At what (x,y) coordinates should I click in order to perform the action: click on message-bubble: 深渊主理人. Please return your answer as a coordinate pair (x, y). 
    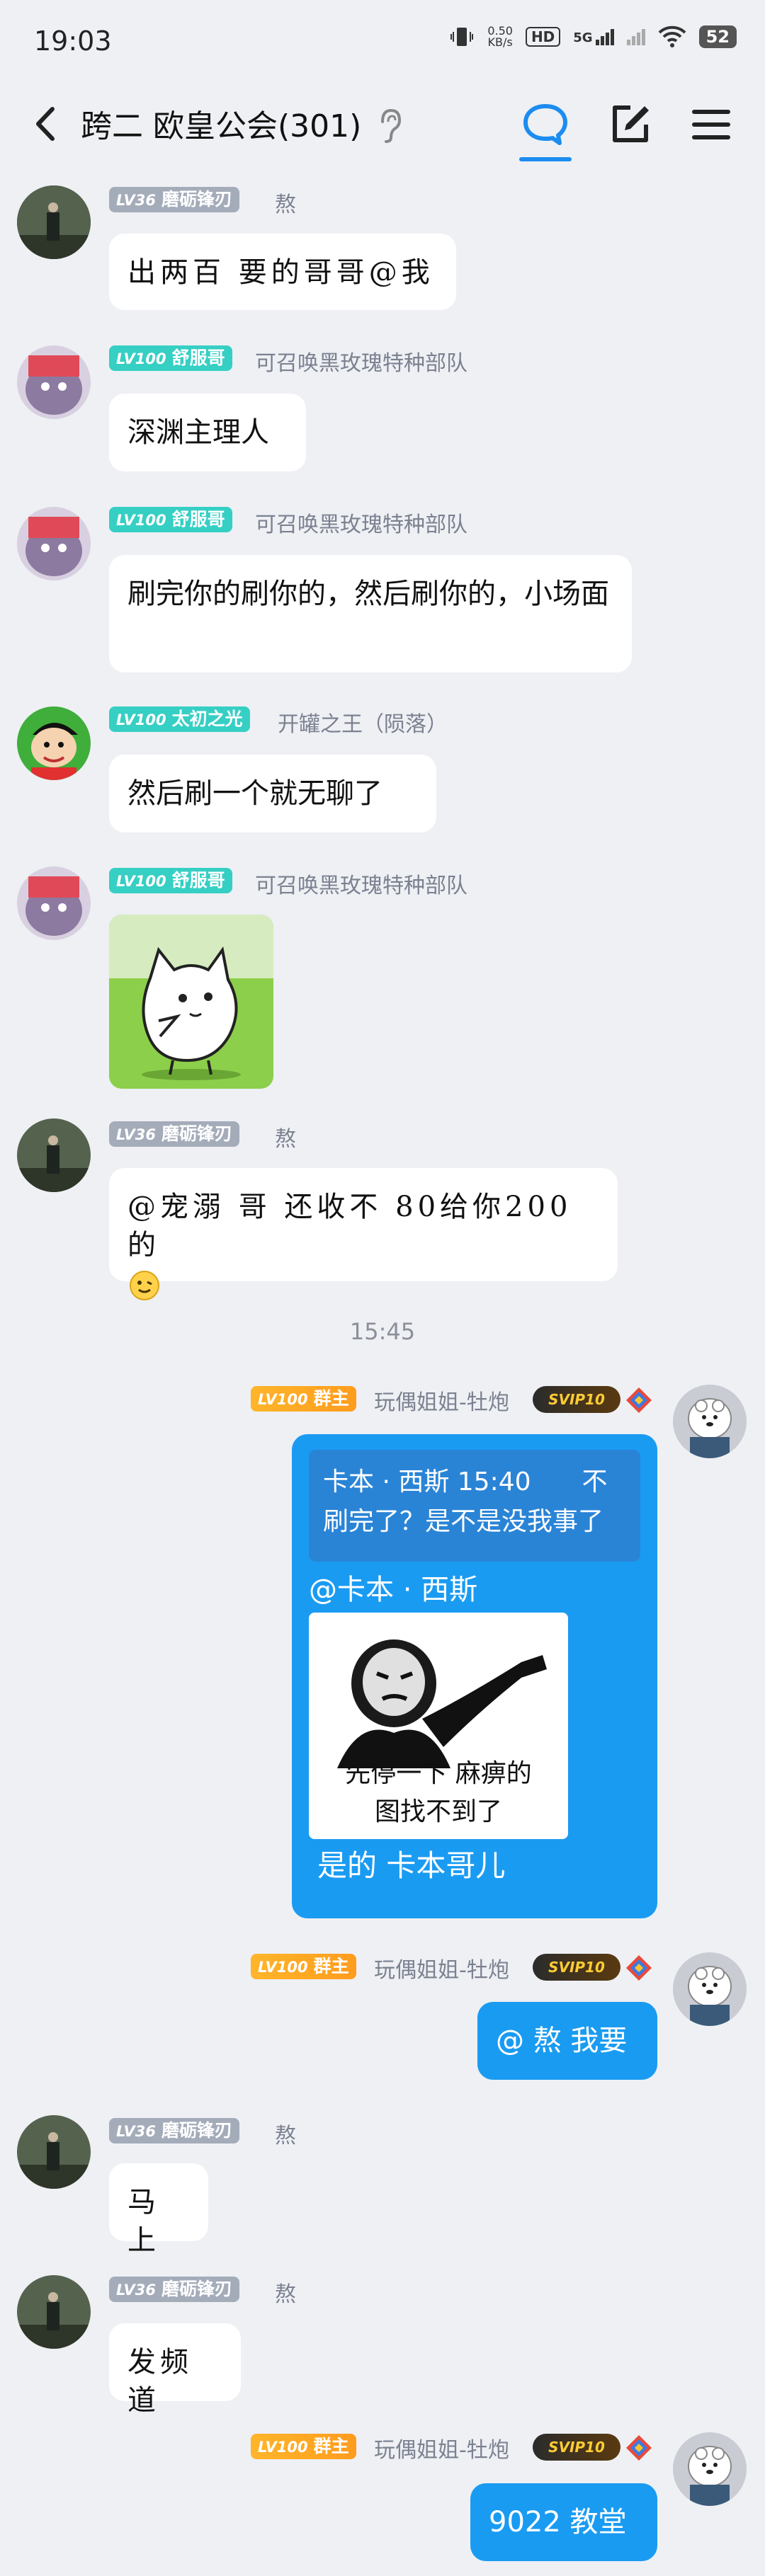
    Looking at the image, I should click on (207, 432).